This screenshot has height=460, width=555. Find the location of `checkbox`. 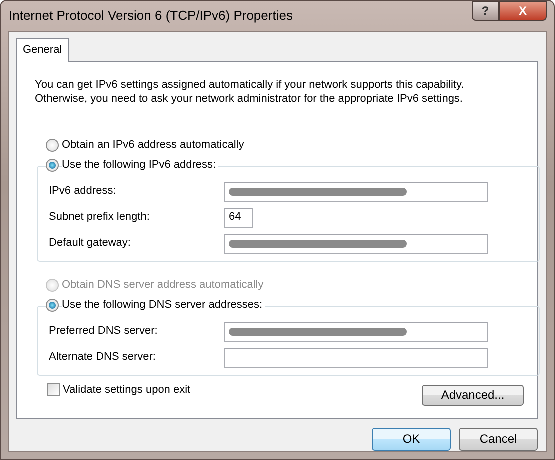

checkbox is located at coordinates (53, 389).